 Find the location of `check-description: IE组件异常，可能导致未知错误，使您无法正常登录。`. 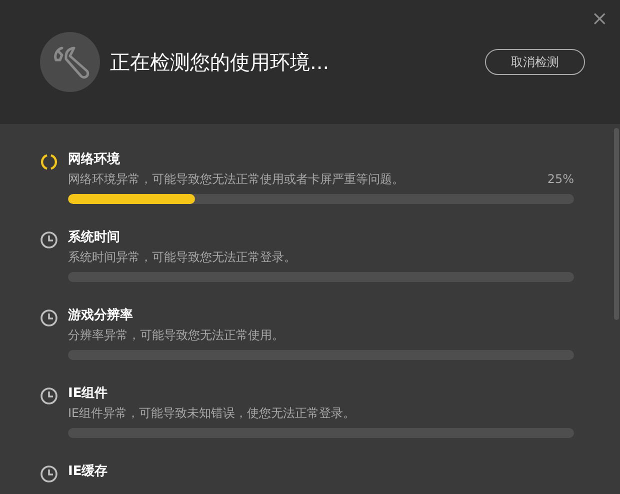

check-description: IE组件异常，可能导致未知错误，使您无法正常登录。 is located at coordinates (212, 413).